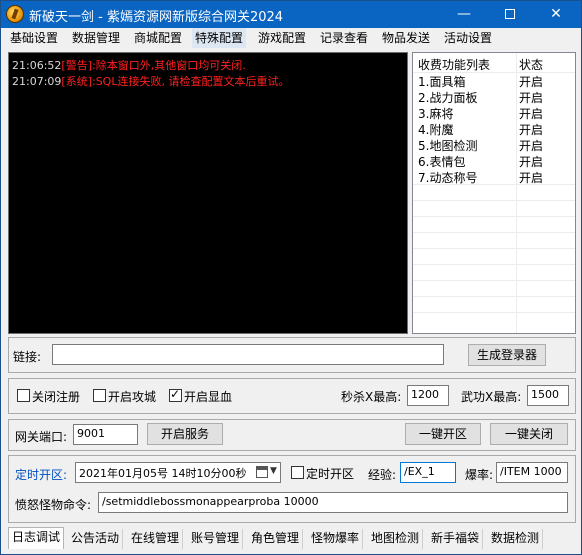 This screenshot has height=555, width=582. Describe the element at coordinates (494, 160) in the screenshot. I see `list-item: 6.表情包 开启` at that location.